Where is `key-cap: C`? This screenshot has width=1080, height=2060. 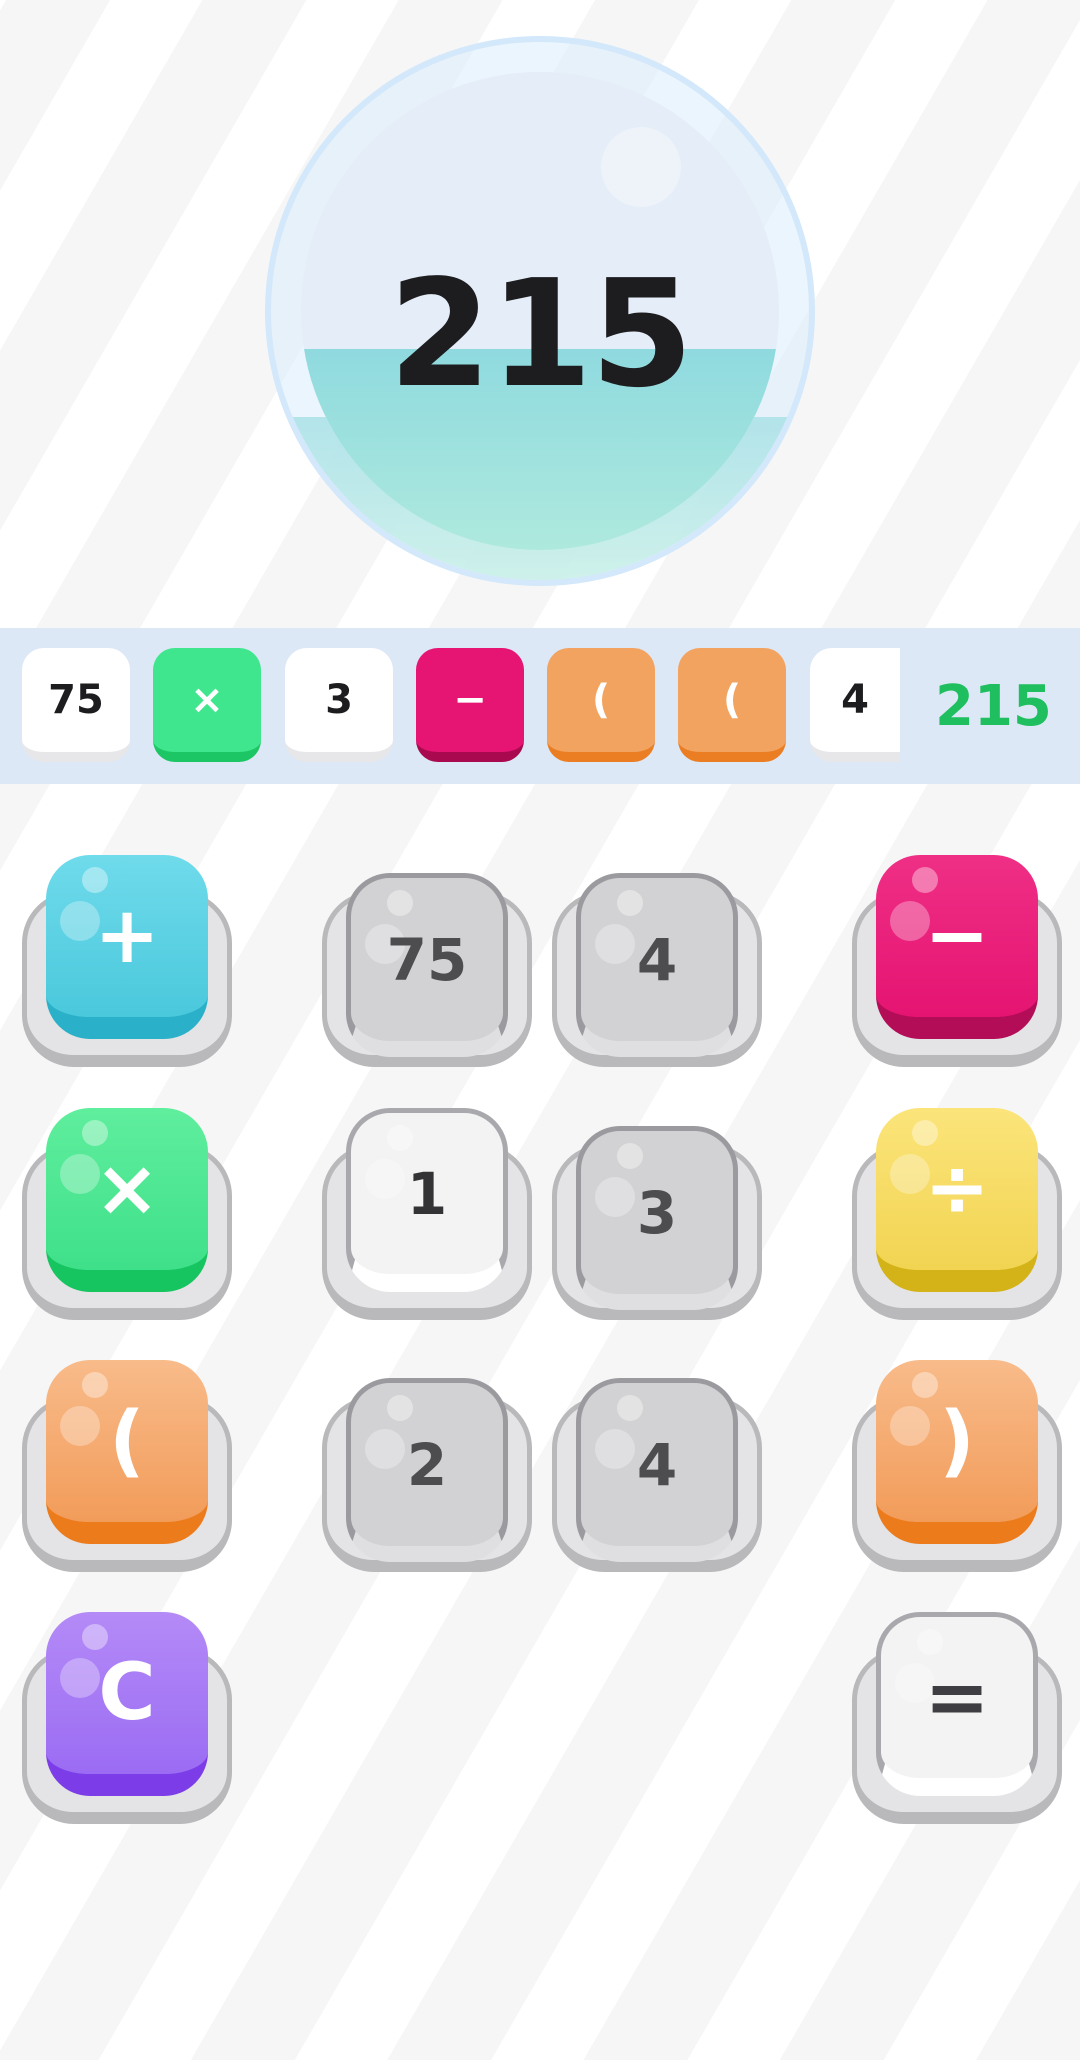 key-cap: C is located at coordinates (127, 1704).